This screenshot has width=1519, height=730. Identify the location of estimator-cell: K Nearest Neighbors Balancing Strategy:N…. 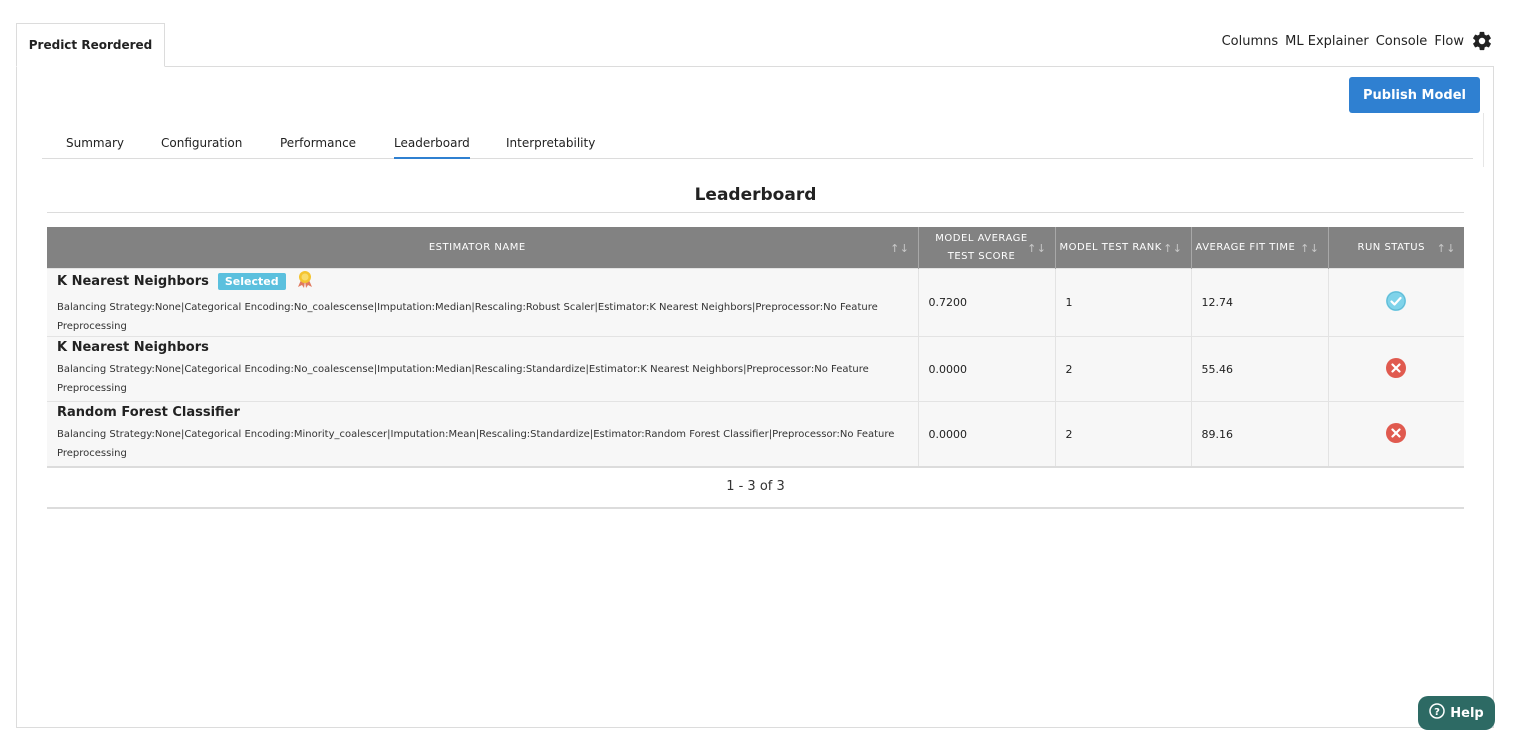
(483, 369).